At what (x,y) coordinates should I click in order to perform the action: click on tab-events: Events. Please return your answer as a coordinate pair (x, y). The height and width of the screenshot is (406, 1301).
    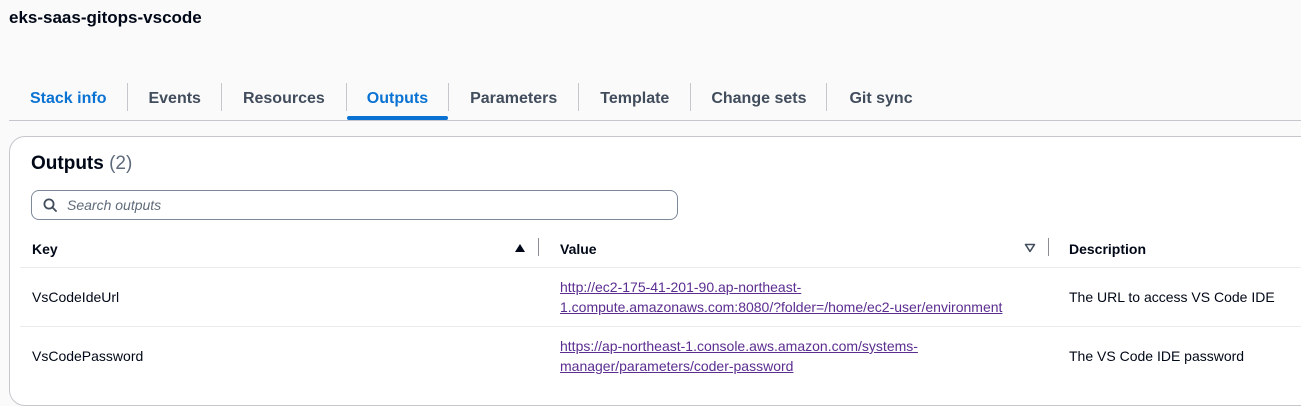
    Looking at the image, I should click on (174, 99).